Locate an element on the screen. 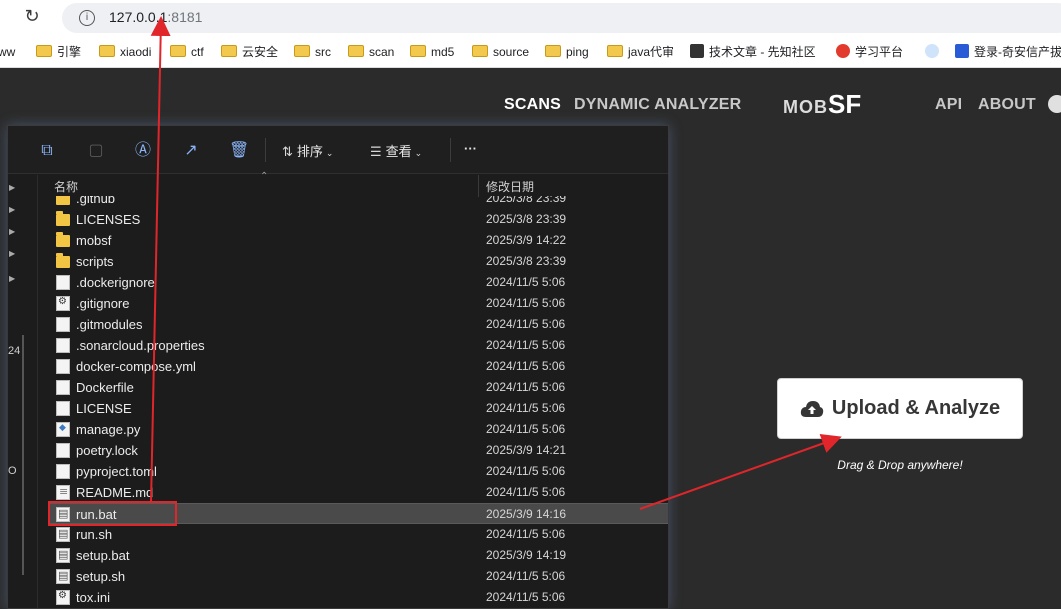 Image resolution: width=1061 pixels, height=609 pixels. drag-drop-hint: Drag & Drop anywhere! is located at coordinates (900, 465).